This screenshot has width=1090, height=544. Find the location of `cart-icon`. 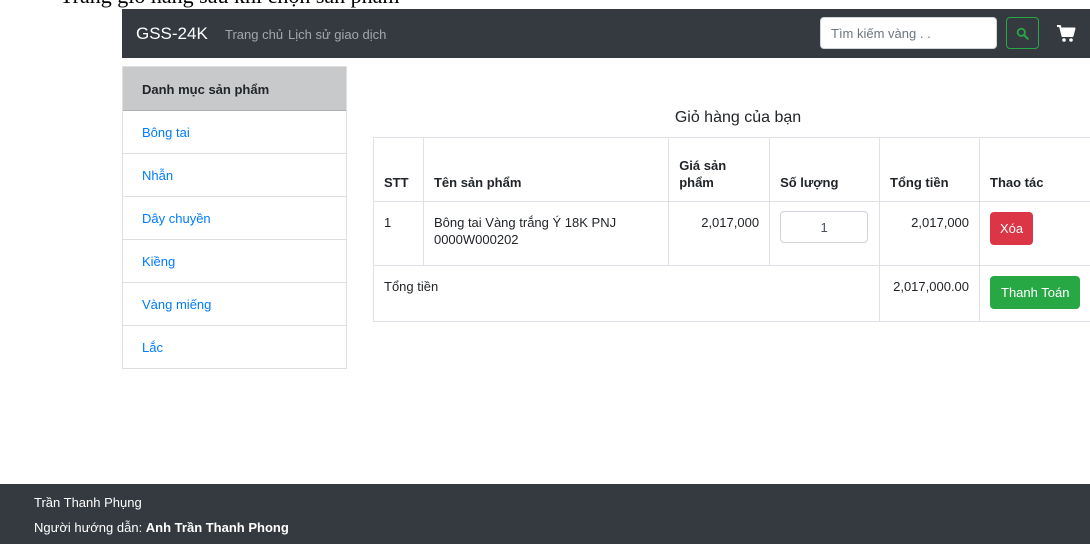

cart-icon is located at coordinates (1066, 33).